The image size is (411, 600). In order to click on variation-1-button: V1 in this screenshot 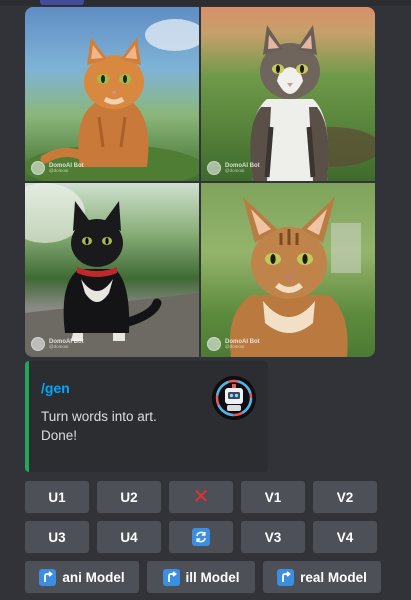, I will do `click(273, 497)`.